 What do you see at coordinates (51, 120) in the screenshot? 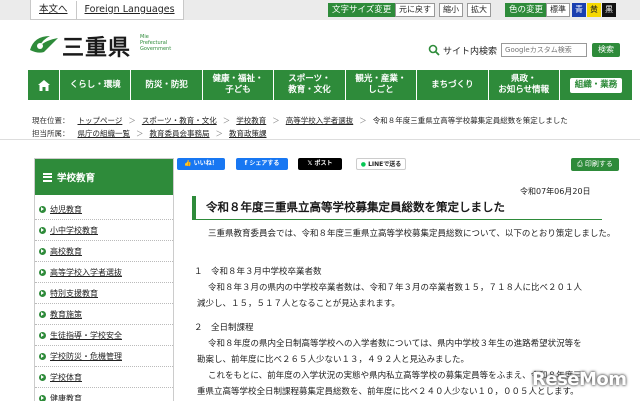
I see `breadcrumb-label: 現在位置：` at bounding box center [51, 120].